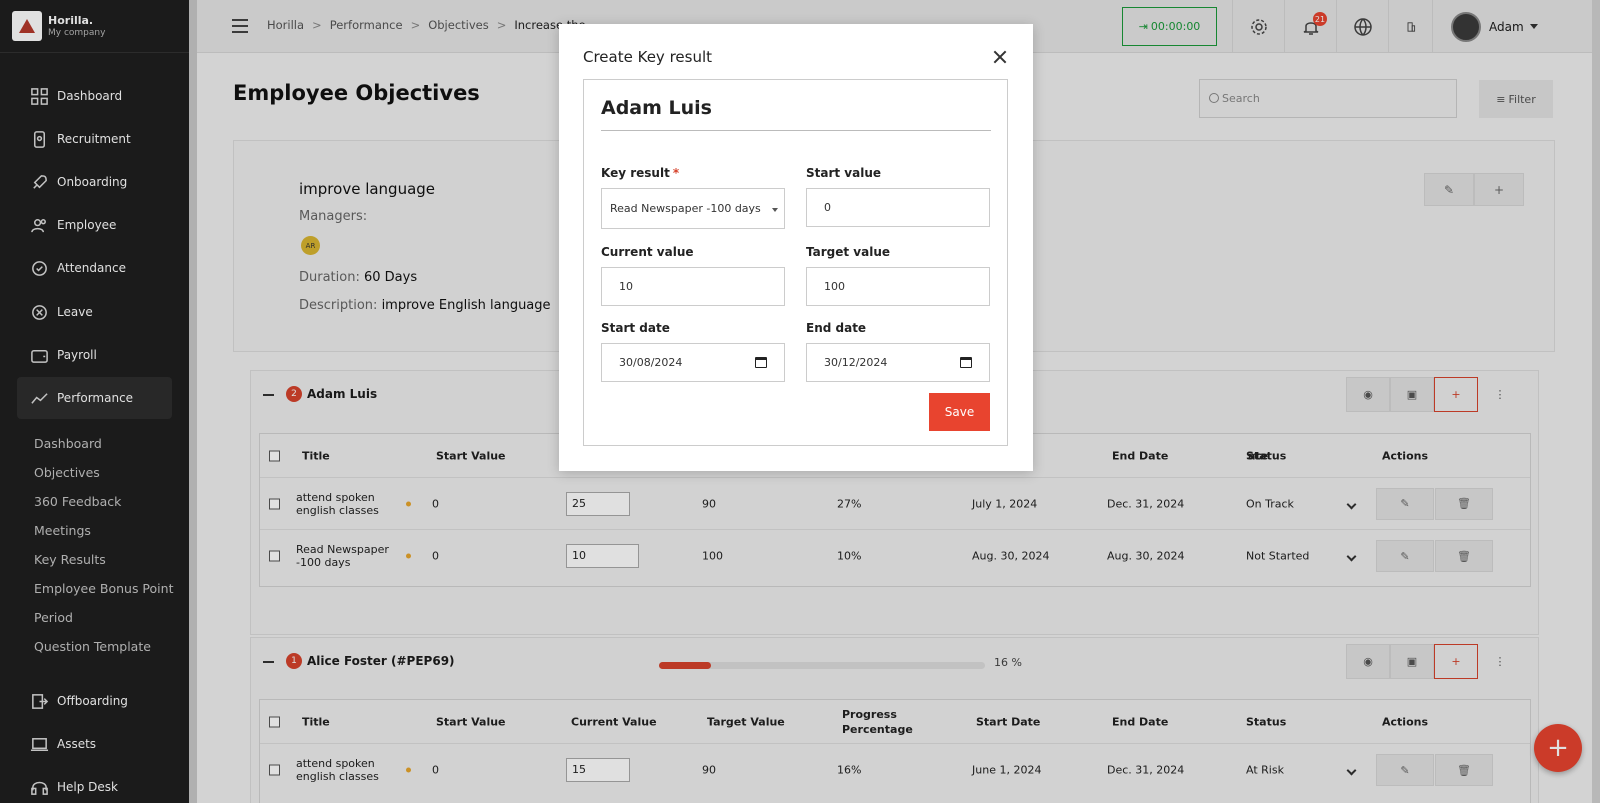  I want to click on divider, so click(796, 130).